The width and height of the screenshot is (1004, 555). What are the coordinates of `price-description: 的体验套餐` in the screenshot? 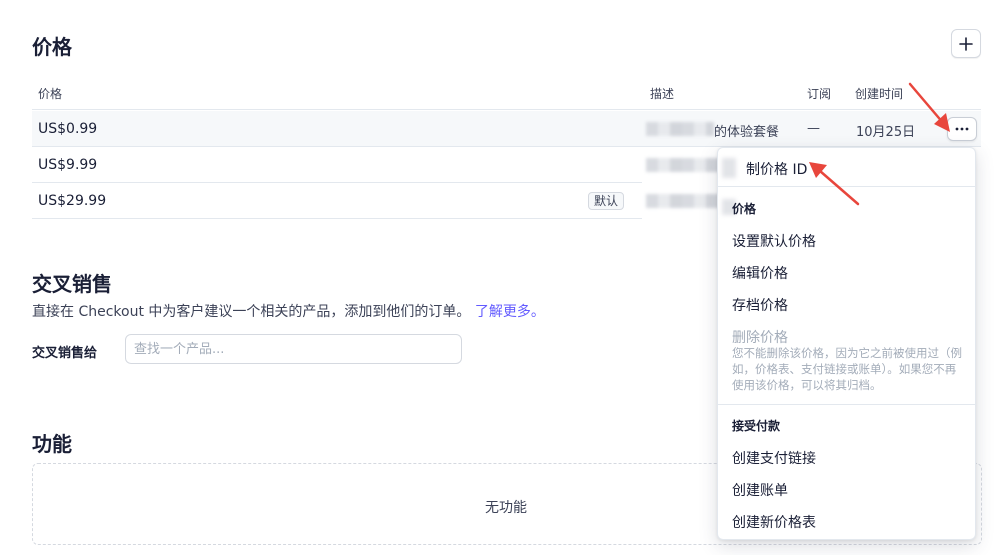 It's located at (747, 132).